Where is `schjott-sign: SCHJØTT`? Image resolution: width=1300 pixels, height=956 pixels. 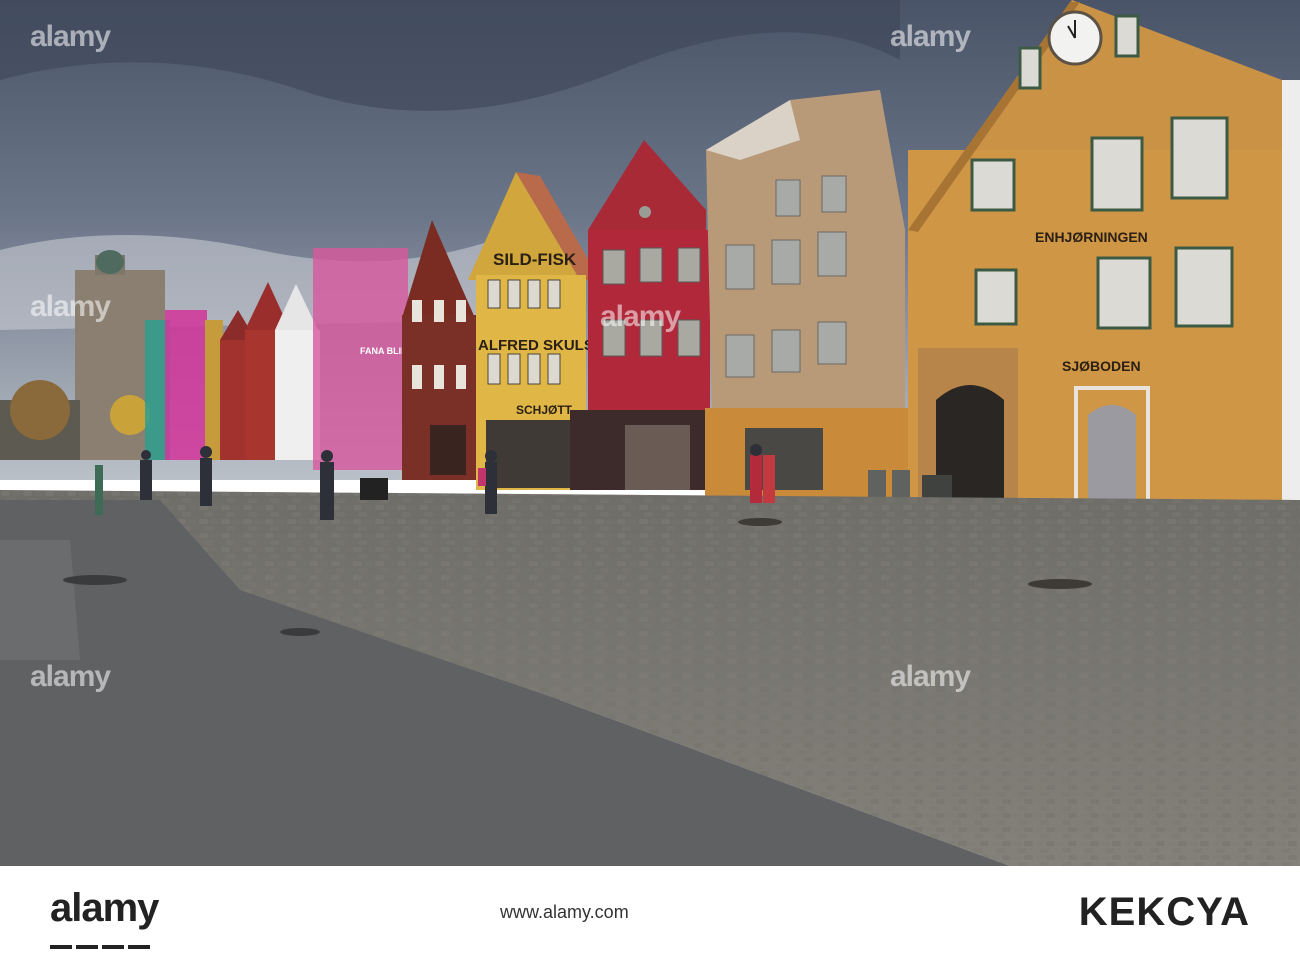
schjott-sign: SCHJØTT is located at coordinates (544, 410).